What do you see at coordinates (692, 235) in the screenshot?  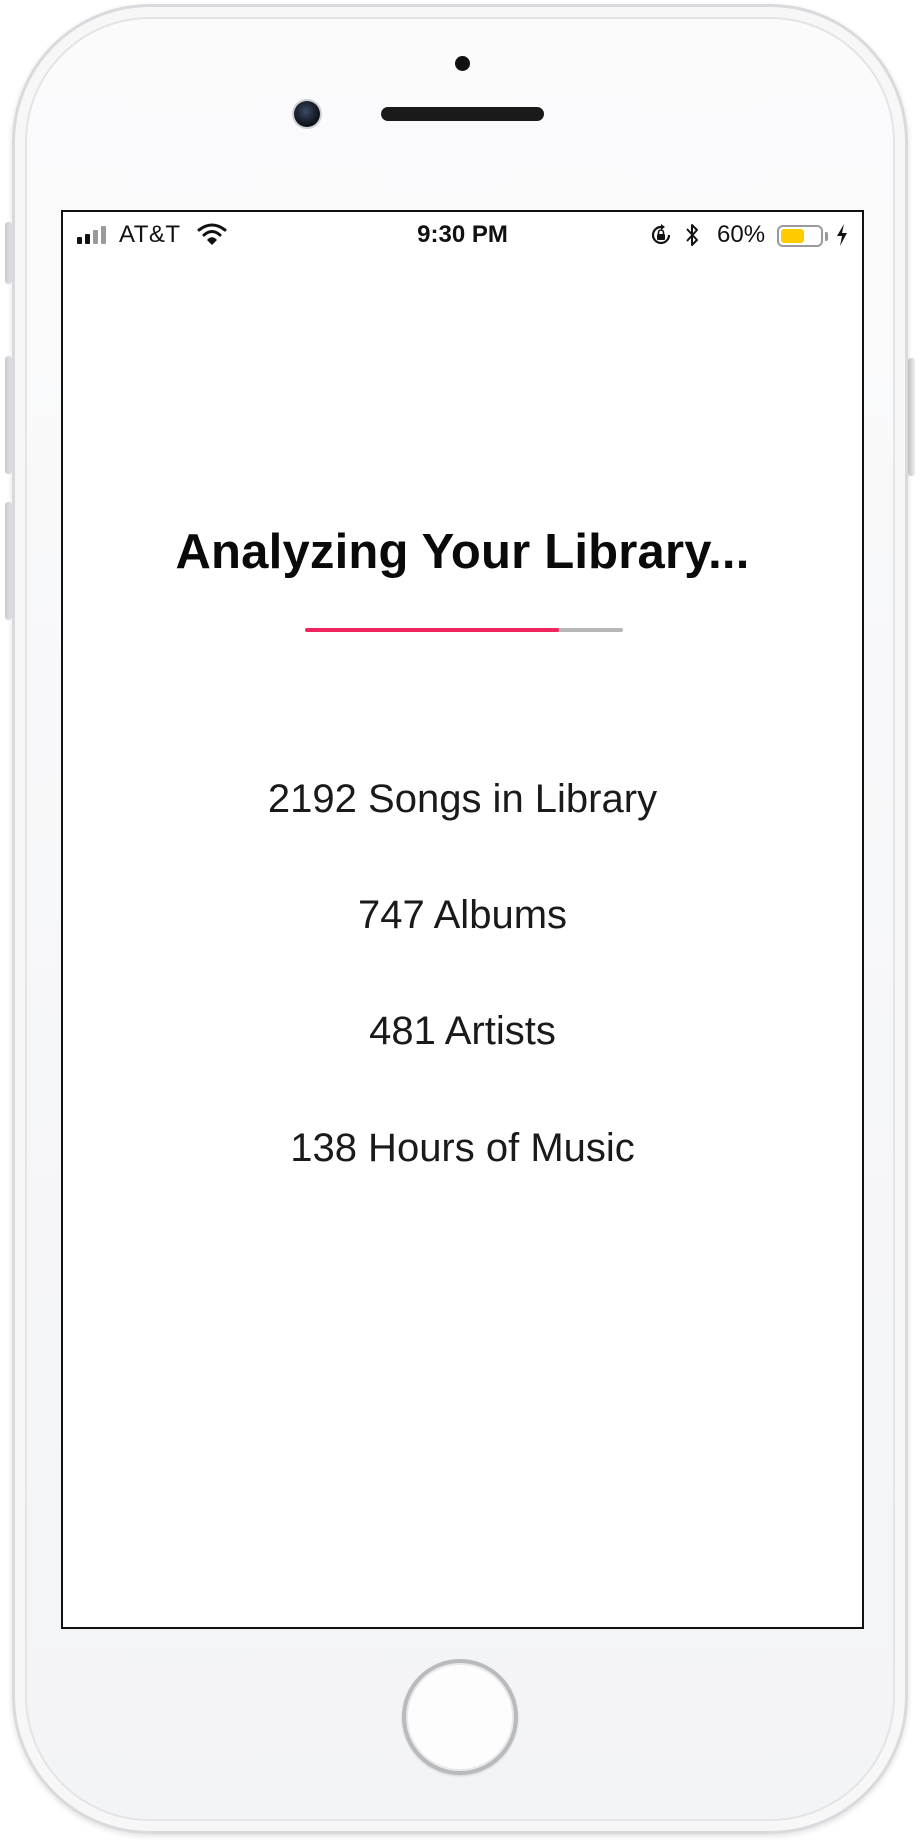 I see `bluetooth-icon` at bounding box center [692, 235].